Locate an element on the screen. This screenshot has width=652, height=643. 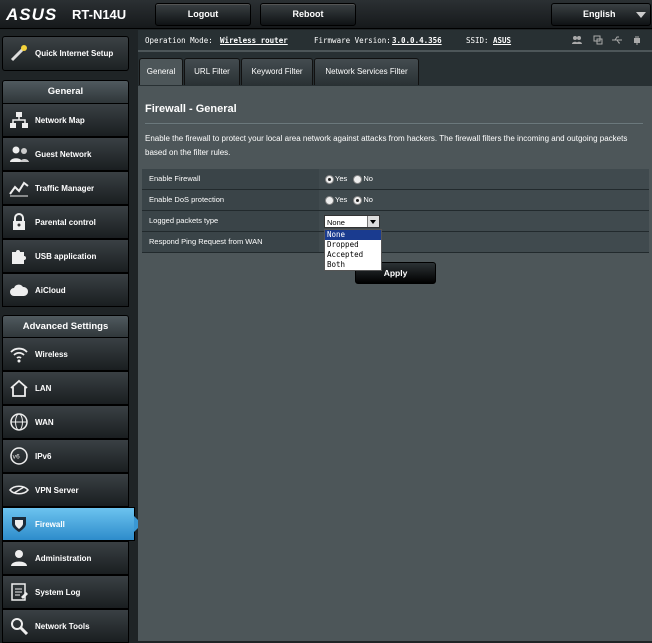
sidebar-item-network-map: Network Map is located at coordinates (65, 120).